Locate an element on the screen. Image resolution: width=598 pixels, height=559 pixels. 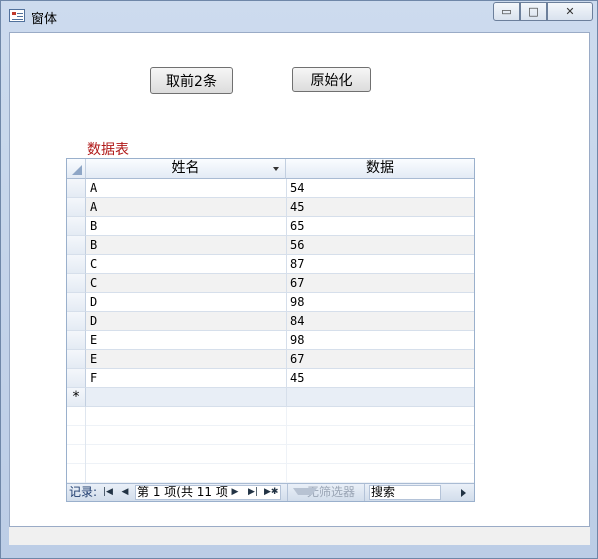
take-first-two-button: 取前2条 is located at coordinates (191, 80).